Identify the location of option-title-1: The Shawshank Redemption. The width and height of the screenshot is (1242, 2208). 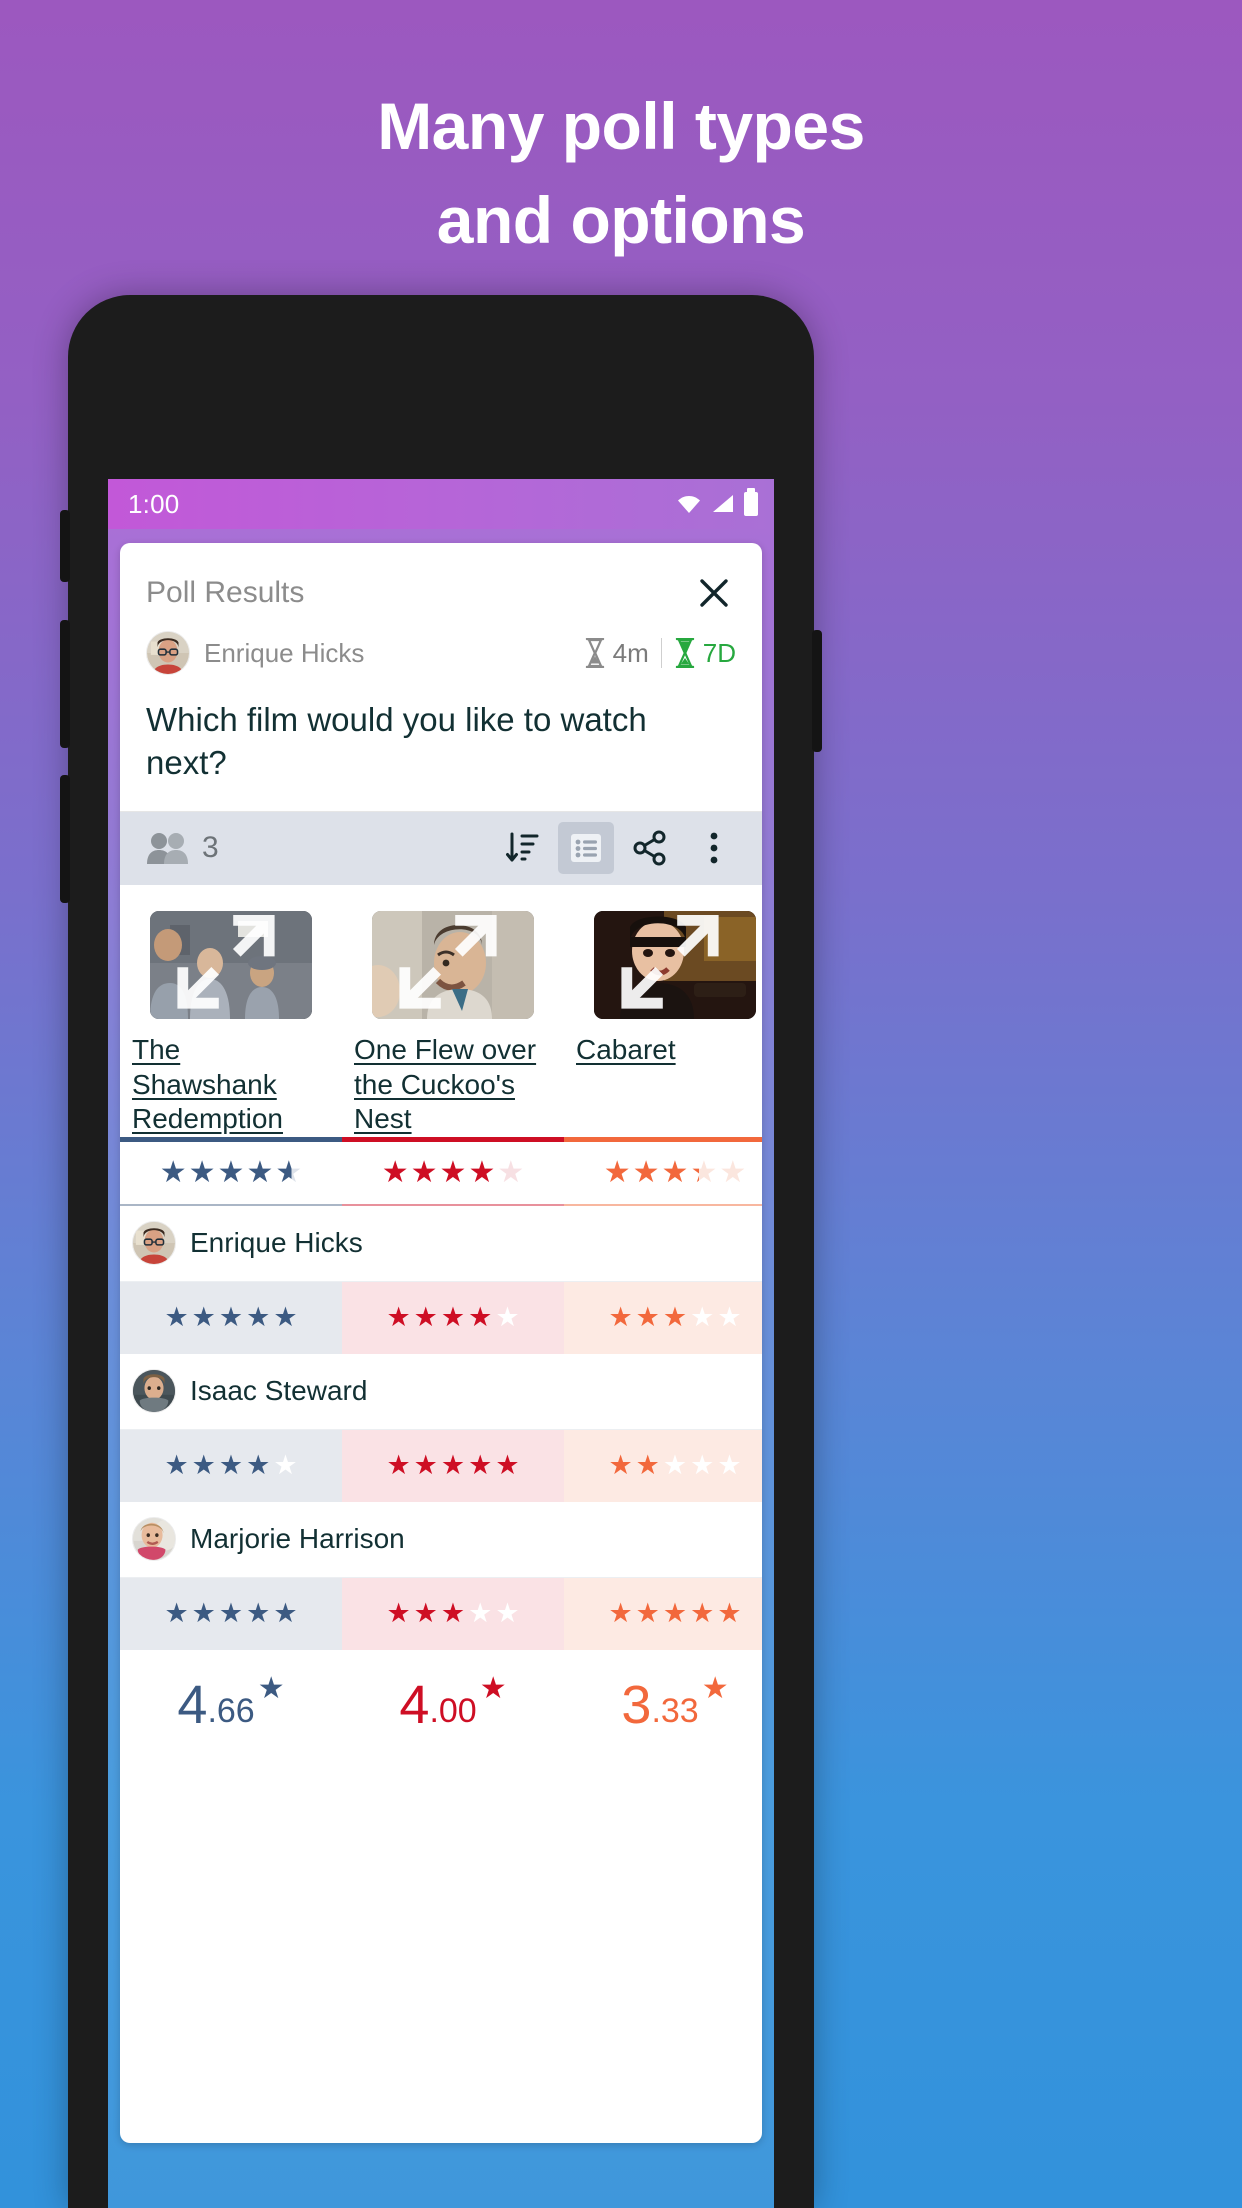
(231, 1083).